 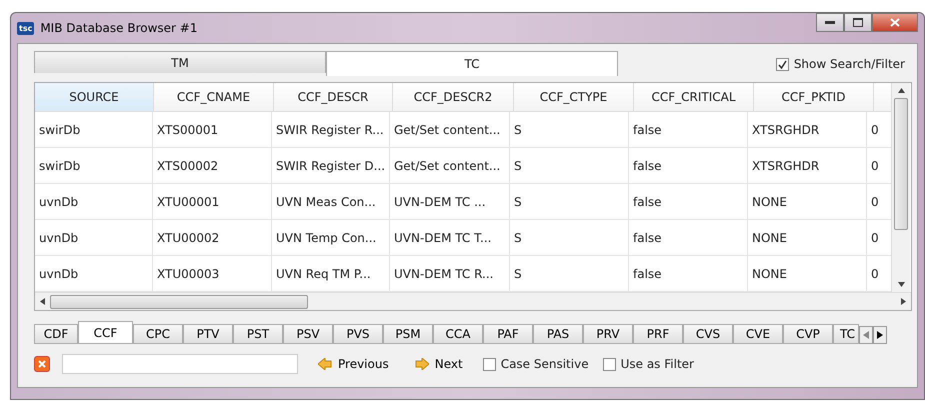 I want to click on table-cell: XTU00003, so click(x=212, y=273).